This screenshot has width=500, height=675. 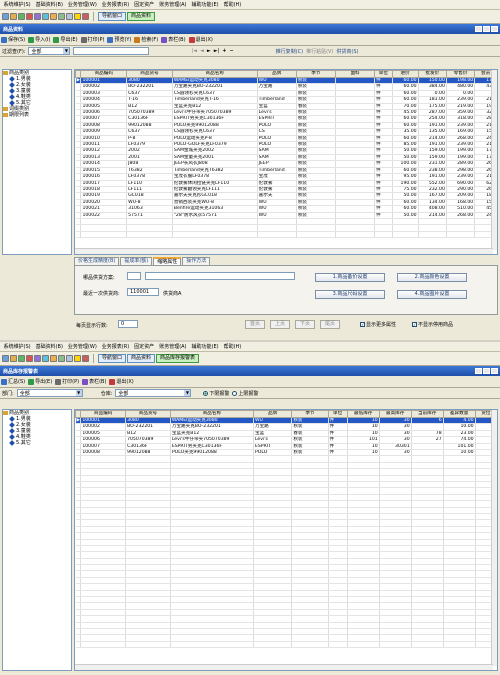 What do you see at coordinates (146, 39) in the screenshot?
I see `search-button: 检索(F)` at bounding box center [146, 39].